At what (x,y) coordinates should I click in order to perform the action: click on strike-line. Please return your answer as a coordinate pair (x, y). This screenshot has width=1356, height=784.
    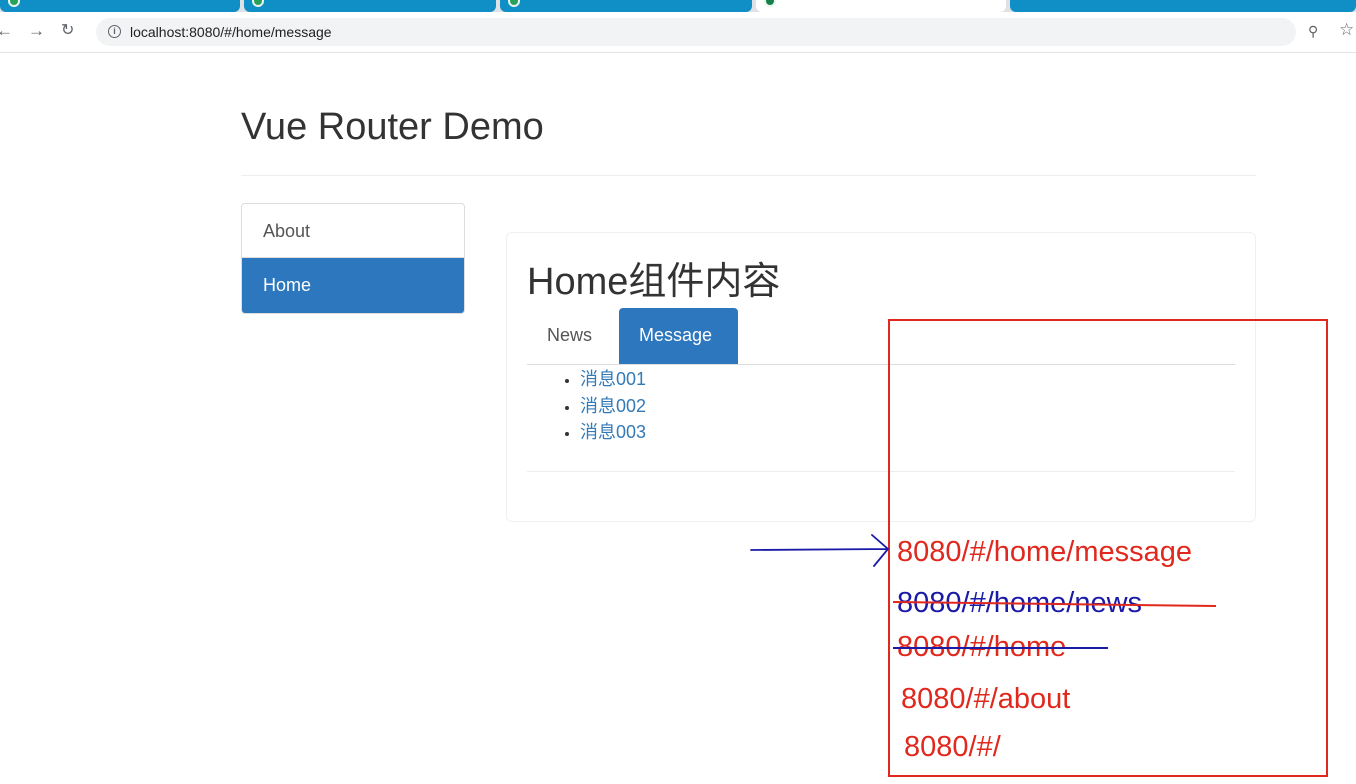
    Looking at the image, I should click on (1000, 648).